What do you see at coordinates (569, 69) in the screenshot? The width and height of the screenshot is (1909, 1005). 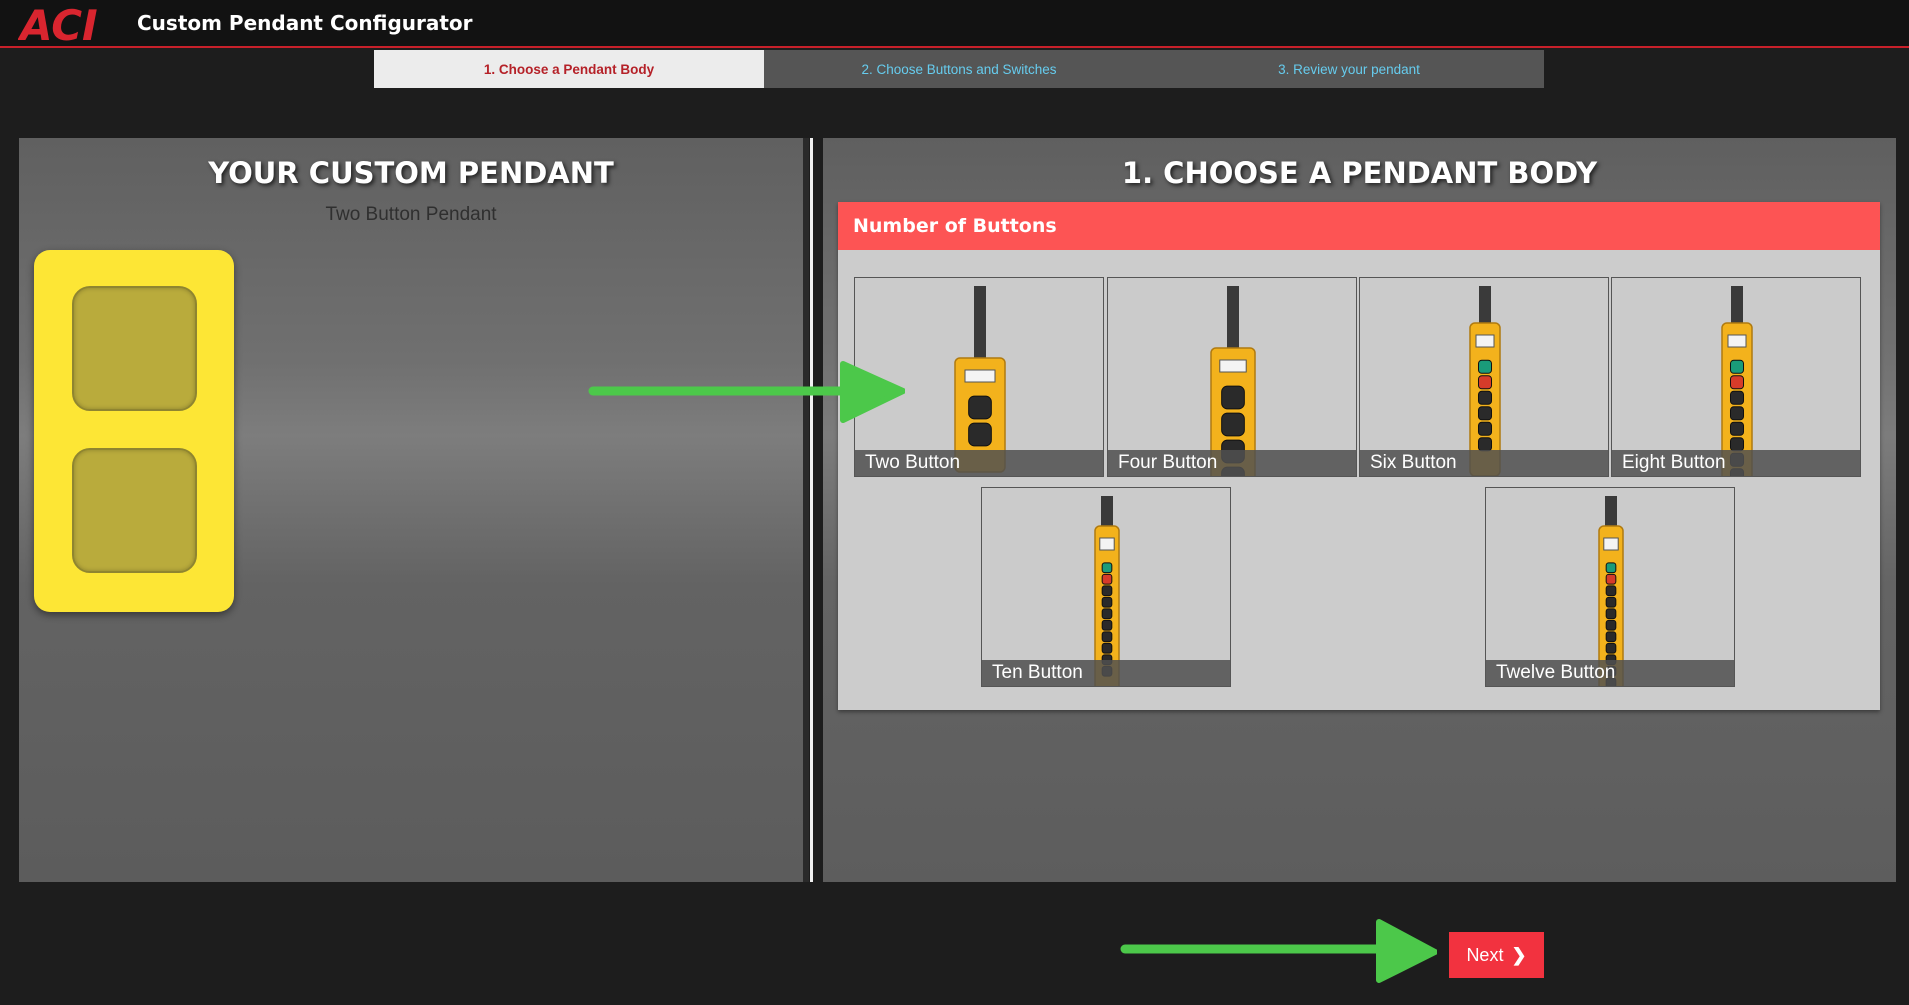 I see `tab-choose-pendant-body: 1. Choose a Pendant Body` at bounding box center [569, 69].